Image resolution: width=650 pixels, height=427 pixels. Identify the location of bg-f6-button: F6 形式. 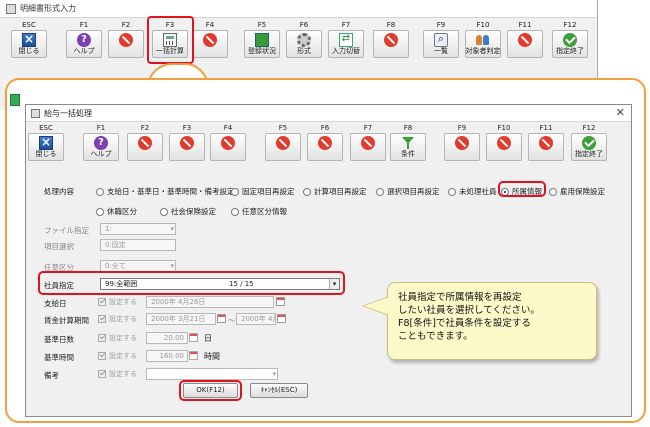
(304, 39).